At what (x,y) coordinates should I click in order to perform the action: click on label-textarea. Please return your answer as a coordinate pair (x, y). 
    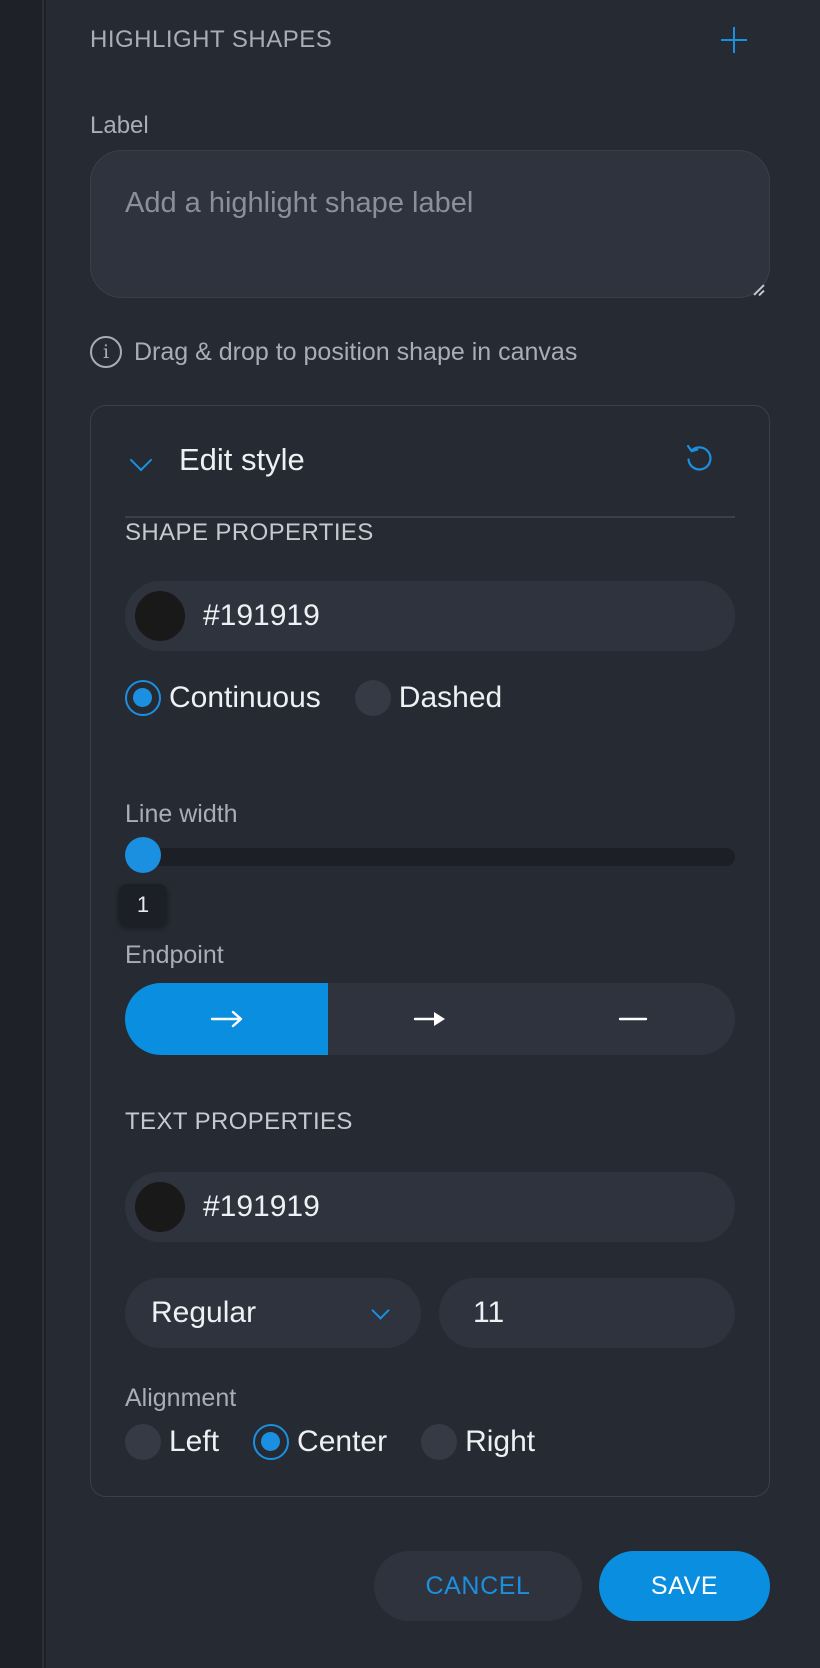
    Looking at the image, I should click on (430, 224).